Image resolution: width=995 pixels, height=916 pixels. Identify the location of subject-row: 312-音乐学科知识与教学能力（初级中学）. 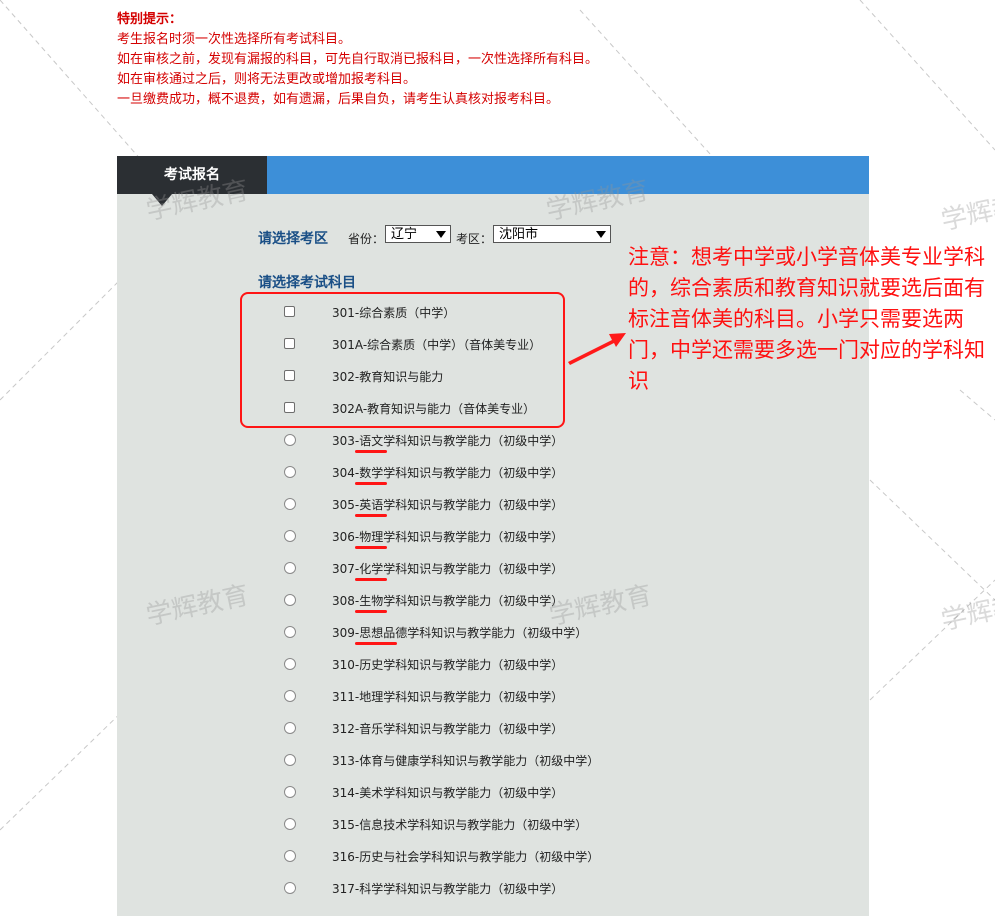
(493, 729).